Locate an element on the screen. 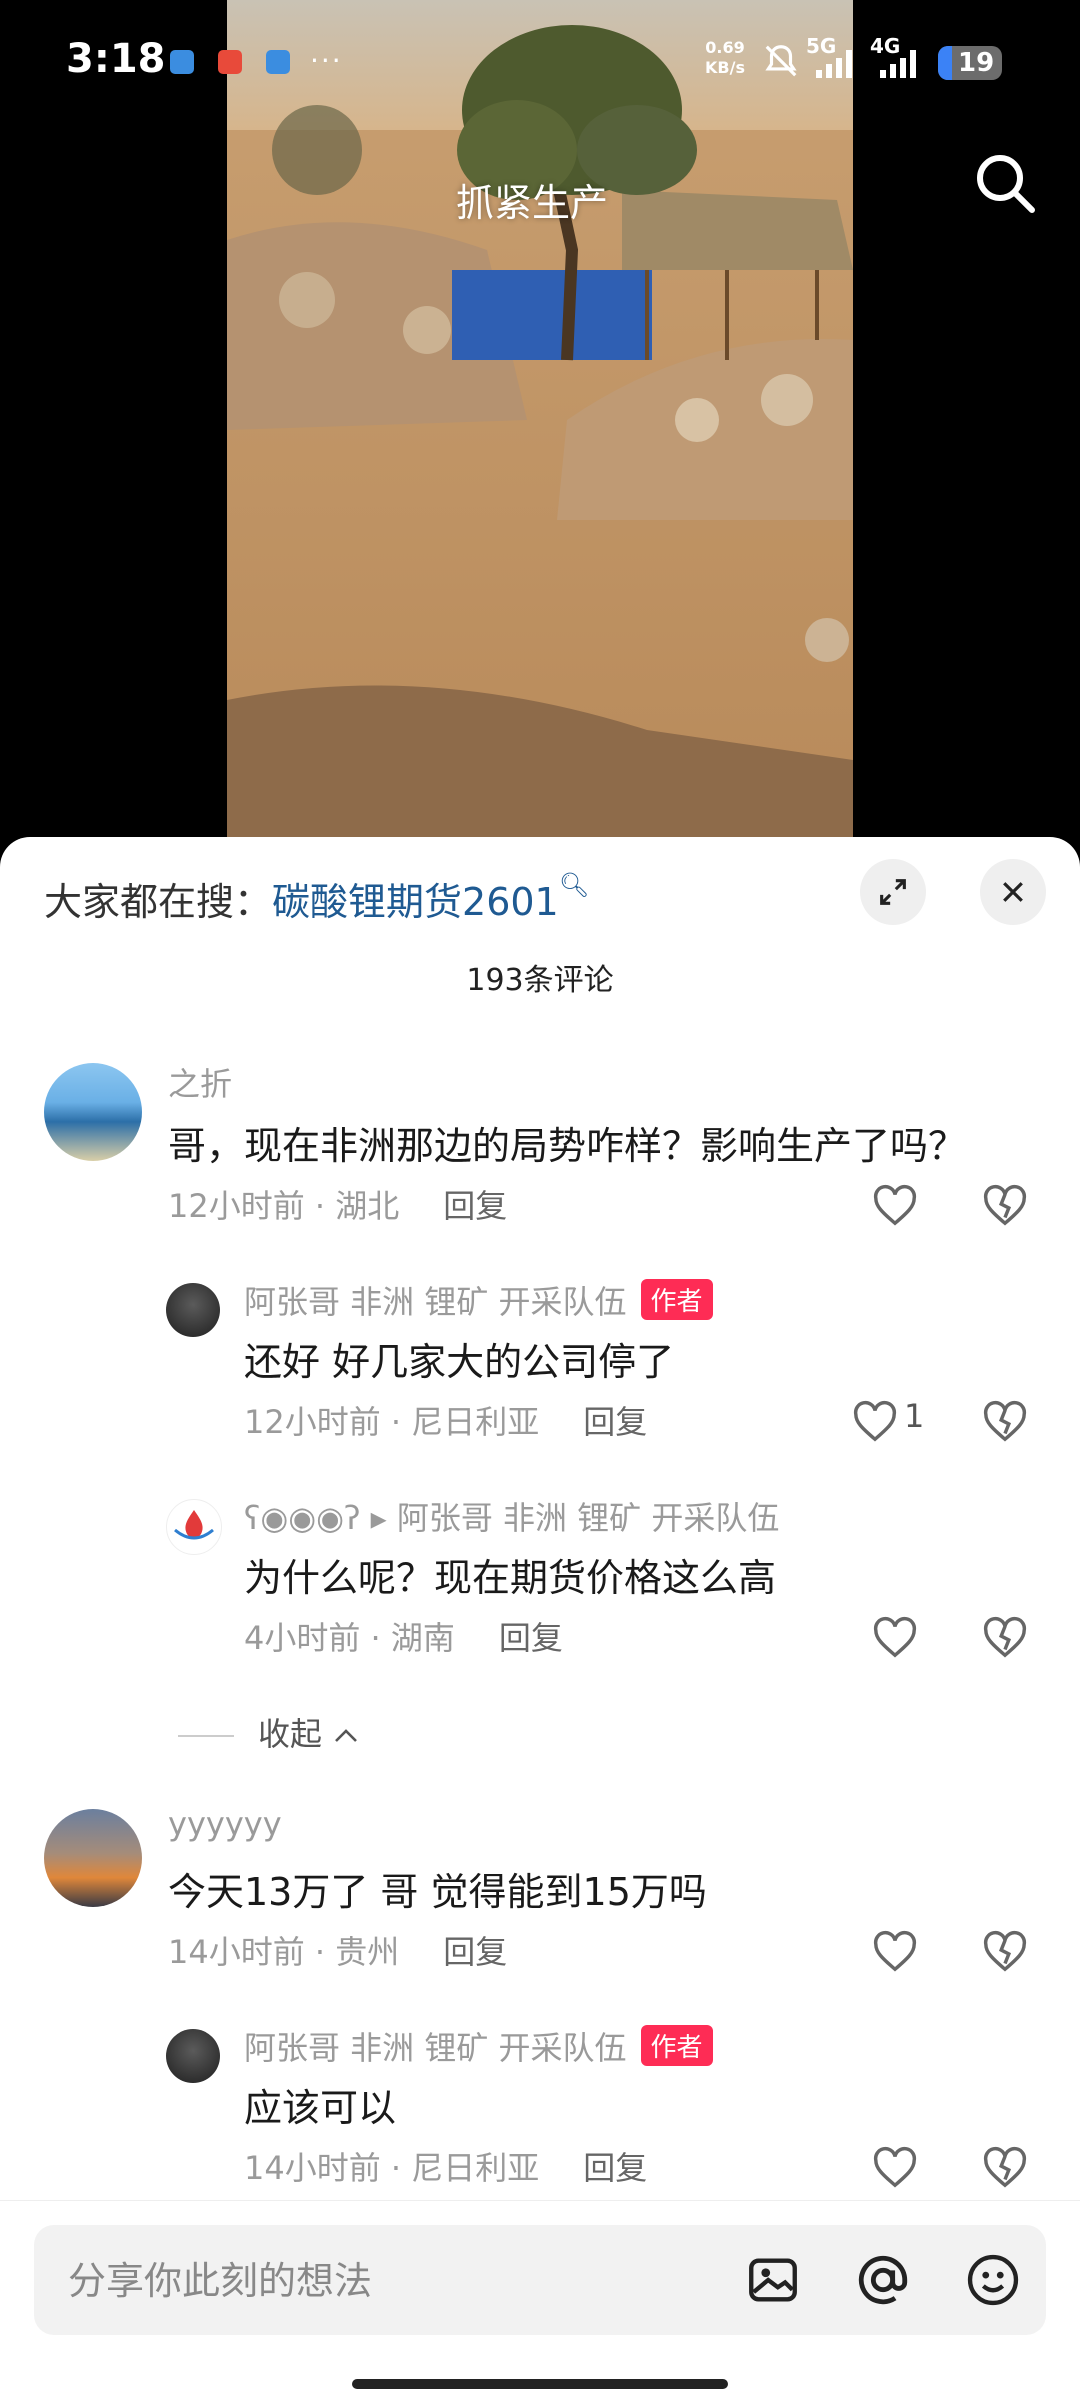  battery-icon: 19 is located at coordinates (970, 63).